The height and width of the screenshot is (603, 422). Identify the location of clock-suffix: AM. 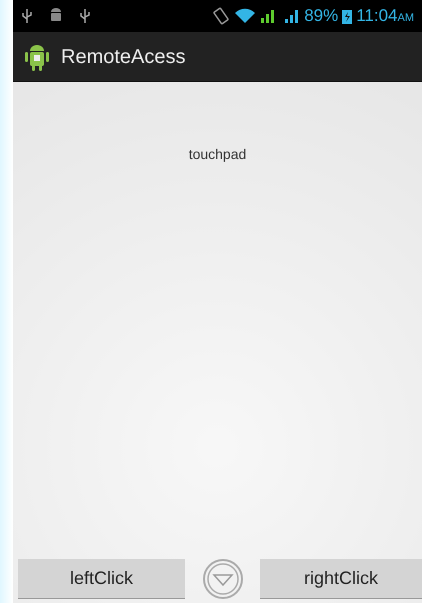
(406, 18).